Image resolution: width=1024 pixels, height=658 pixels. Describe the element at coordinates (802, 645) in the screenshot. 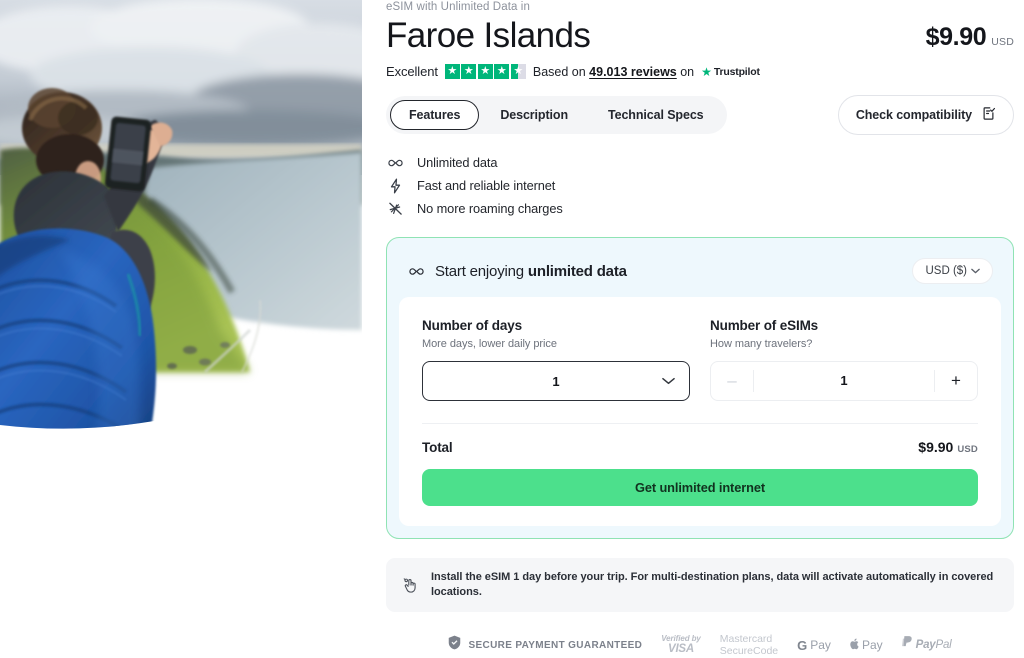

I see `google-pay-g: G` at that location.